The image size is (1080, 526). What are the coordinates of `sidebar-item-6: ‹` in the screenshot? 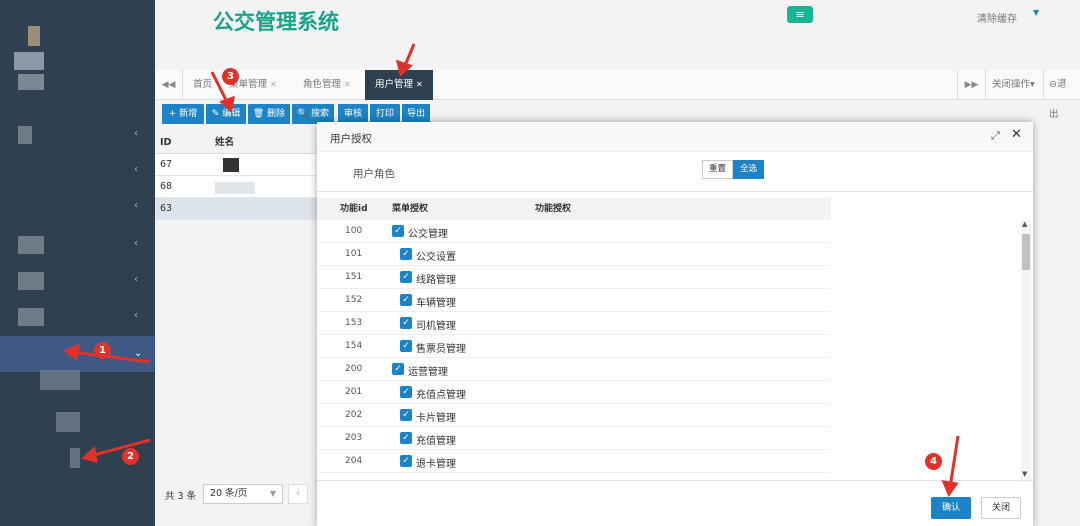 It's located at (77, 316).